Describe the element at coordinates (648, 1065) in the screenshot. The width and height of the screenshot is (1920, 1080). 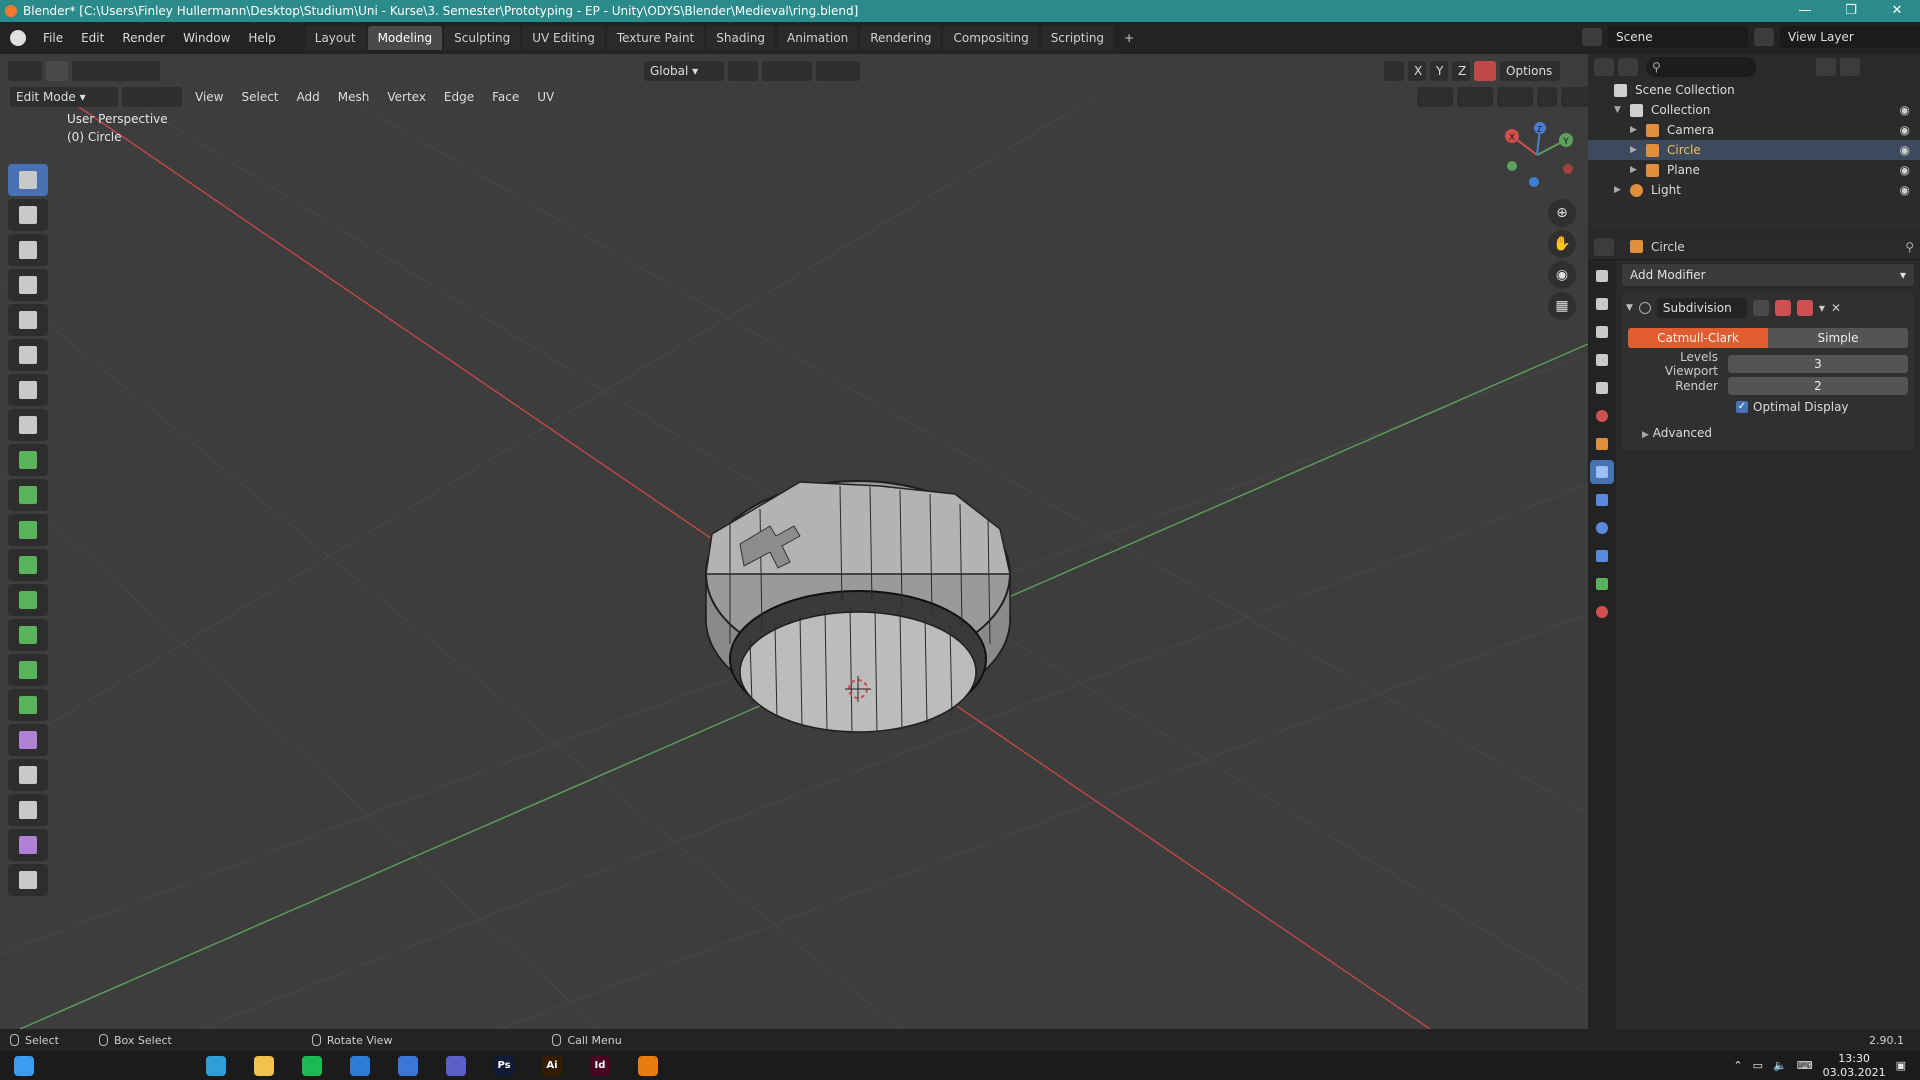
I see `blender-icon` at that location.